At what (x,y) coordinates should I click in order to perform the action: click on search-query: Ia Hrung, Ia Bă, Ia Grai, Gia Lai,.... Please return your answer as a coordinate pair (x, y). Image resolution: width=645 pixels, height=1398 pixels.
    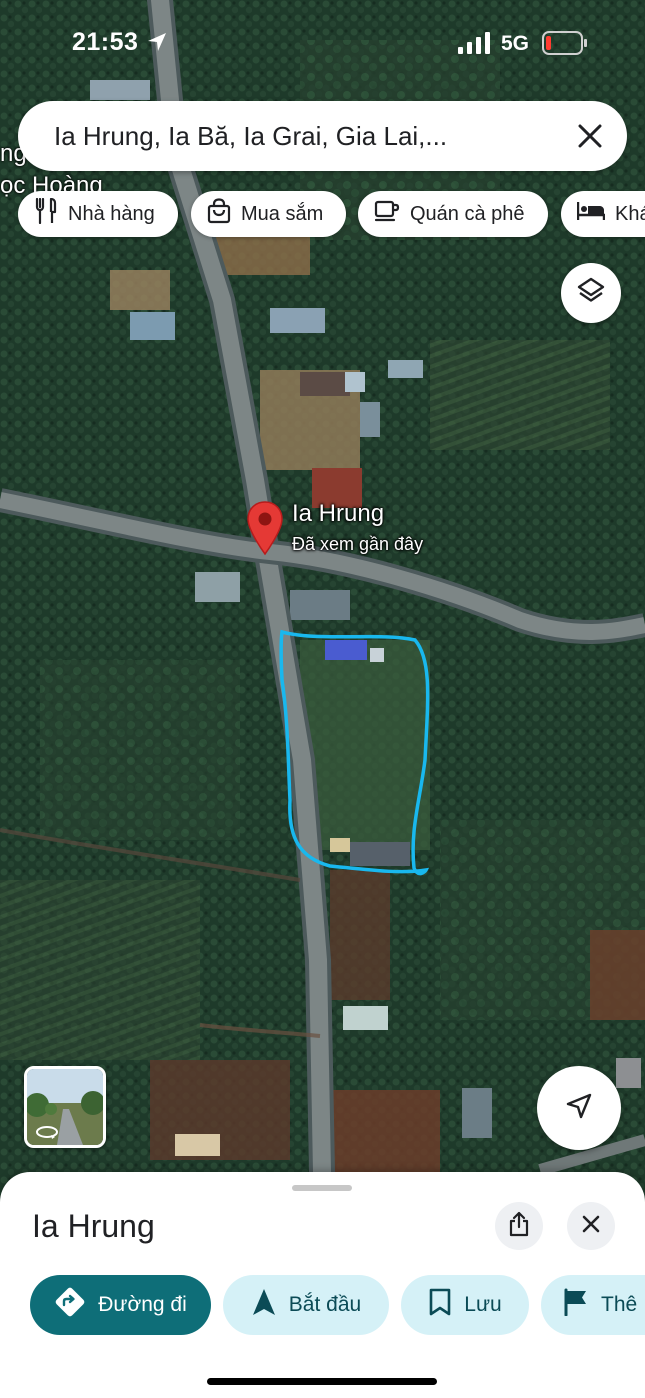
    Looking at the image, I should click on (250, 136).